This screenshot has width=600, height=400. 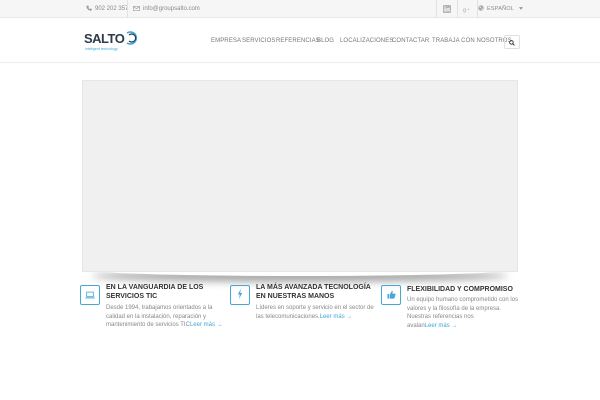 What do you see at coordinates (520, 9) in the screenshot?
I see `caret-down-icon` at bounding box center [520, 9].